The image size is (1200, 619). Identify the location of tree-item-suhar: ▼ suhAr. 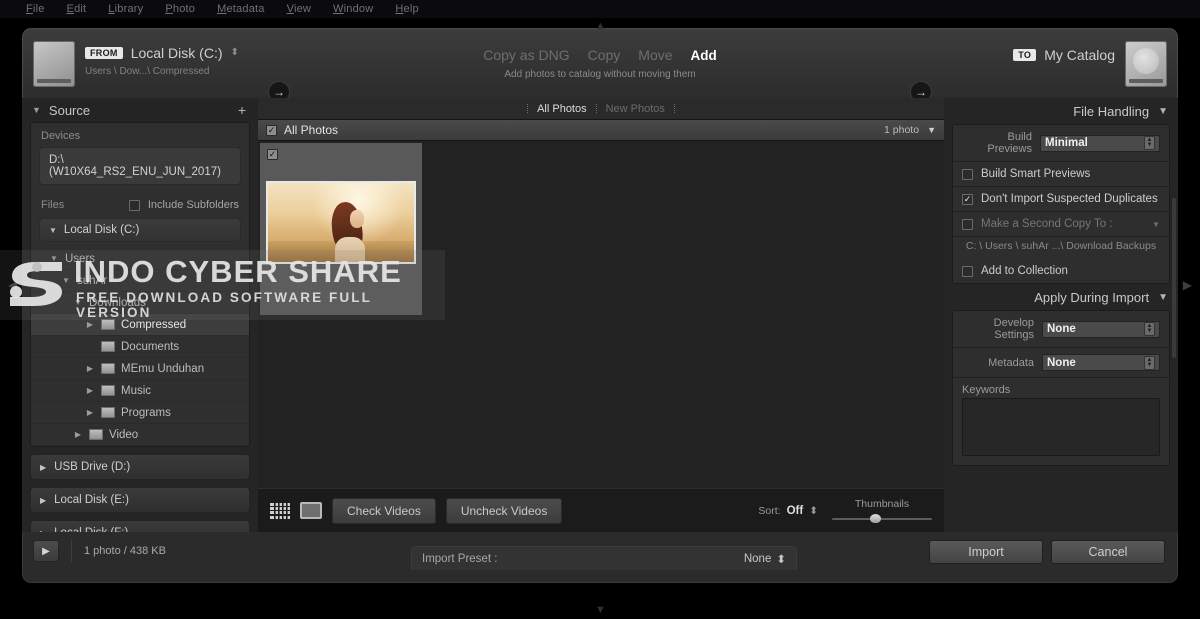
(140, 281).